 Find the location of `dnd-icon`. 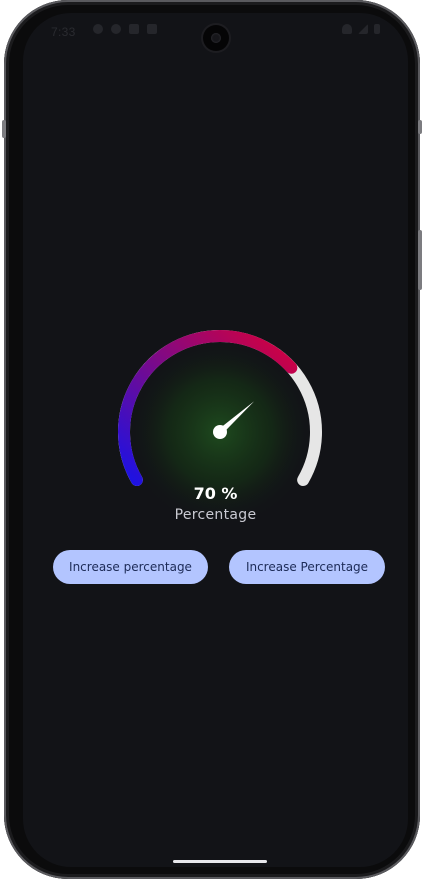

dnd-icon is located at coordinates (116, 29).